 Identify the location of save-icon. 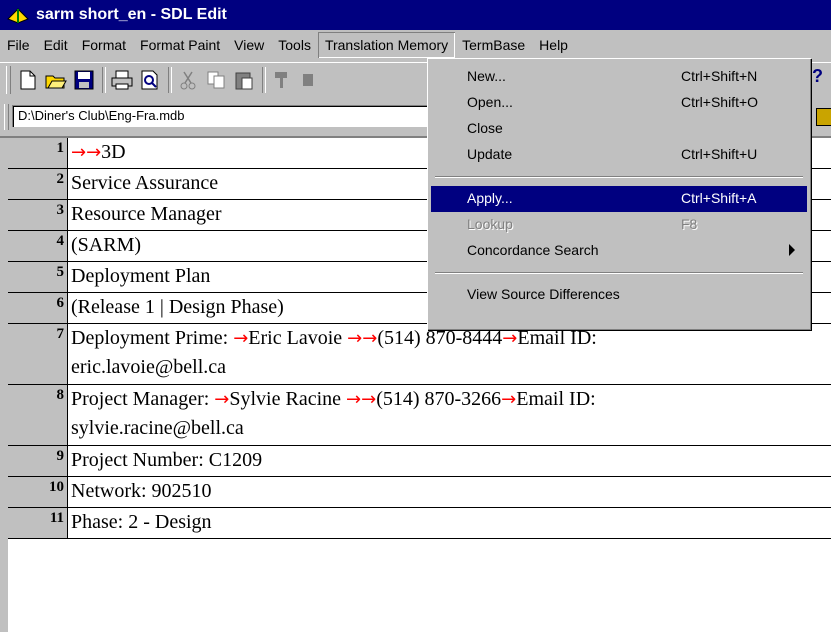
(84, 80).